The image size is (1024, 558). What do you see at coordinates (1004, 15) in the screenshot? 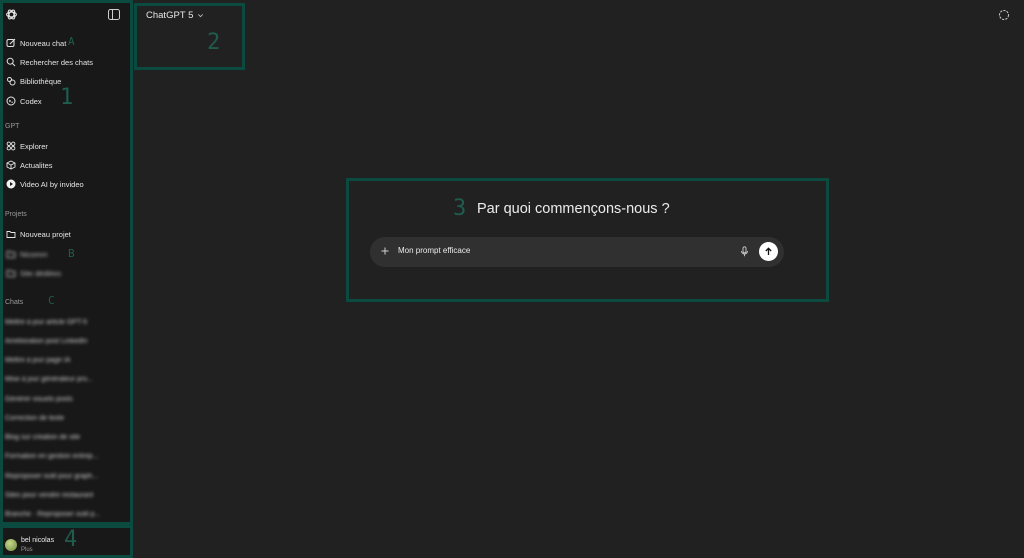
I see `temporary-chat-icon` at bounding box center [1004, 15].